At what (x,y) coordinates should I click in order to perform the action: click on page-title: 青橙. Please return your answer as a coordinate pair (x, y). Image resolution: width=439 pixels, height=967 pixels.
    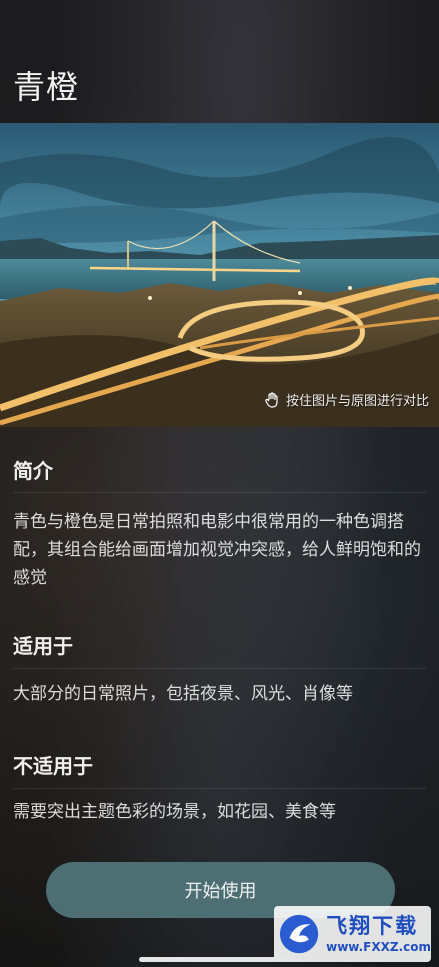
    Looking at the image, I should click on (46, 87).